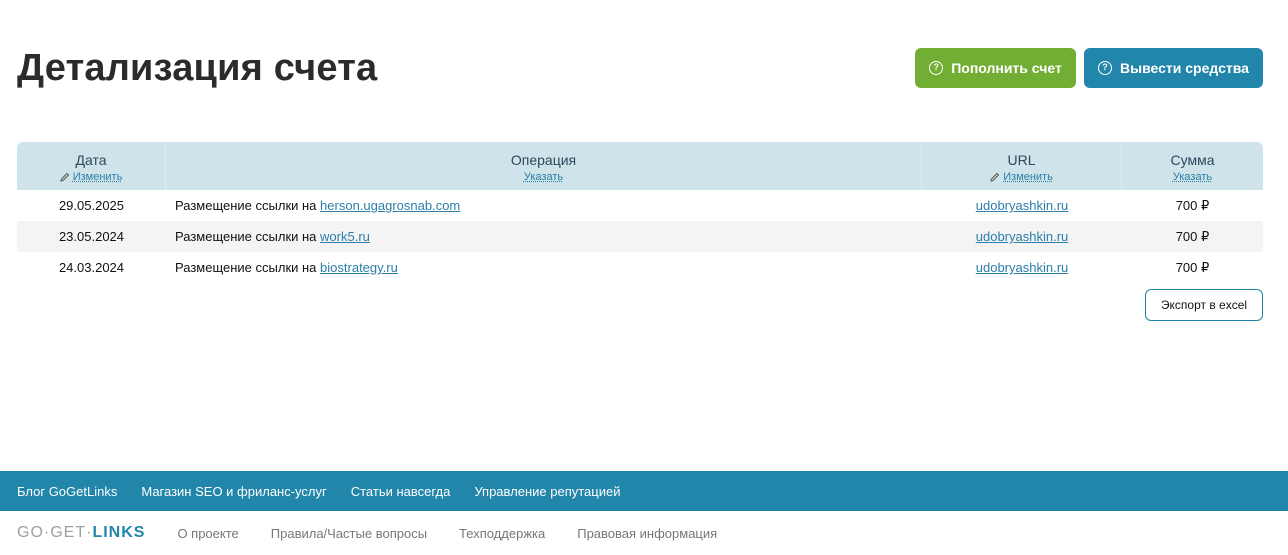 Image resolution: width=1288 pixels, height=555 pixels. What do you see at coordinates (67, 491) in the screenshot?
I see `footer-link-blog: Блог GoGetLinks` at bounding box center [67, 491].